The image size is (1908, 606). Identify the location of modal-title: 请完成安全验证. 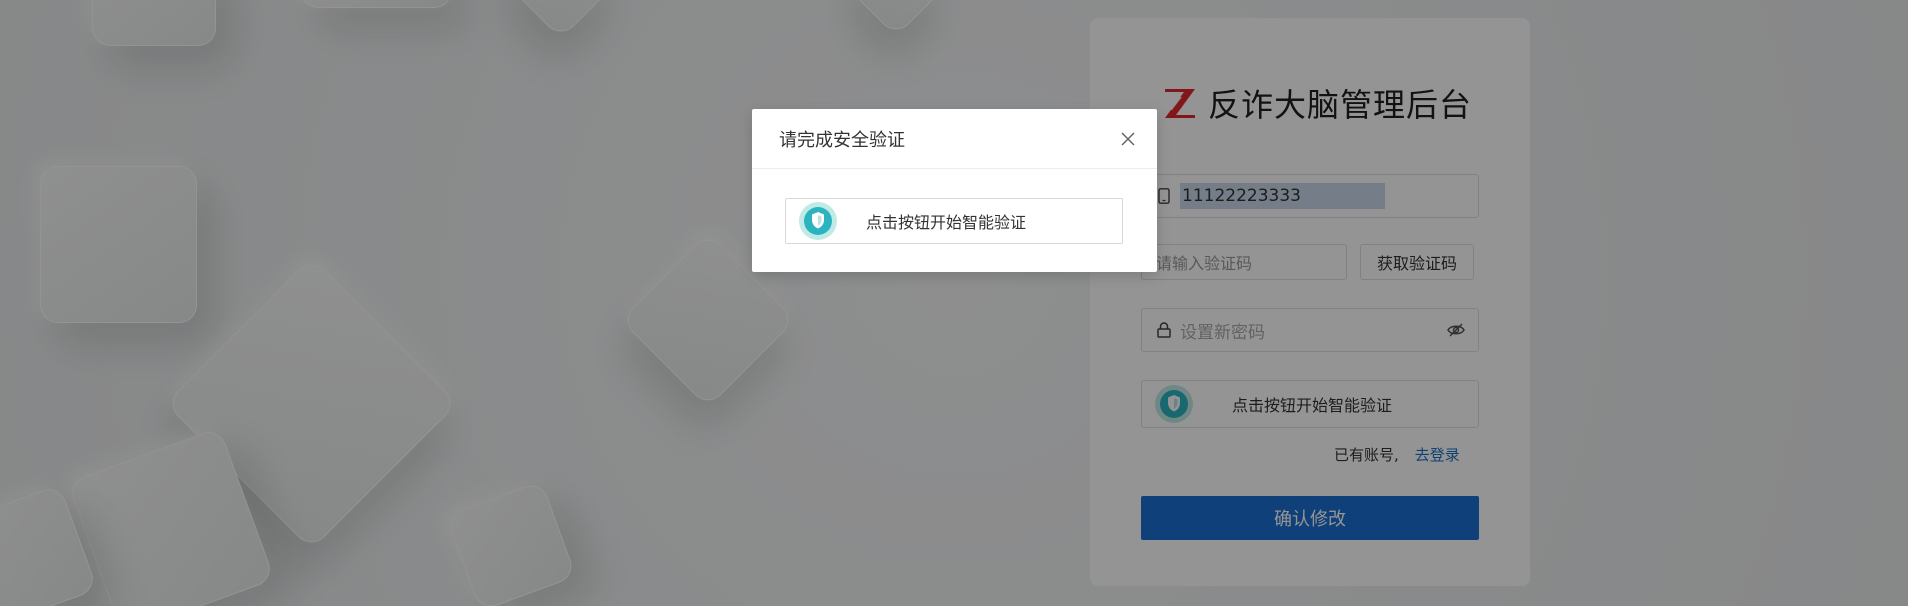
(842, 140).